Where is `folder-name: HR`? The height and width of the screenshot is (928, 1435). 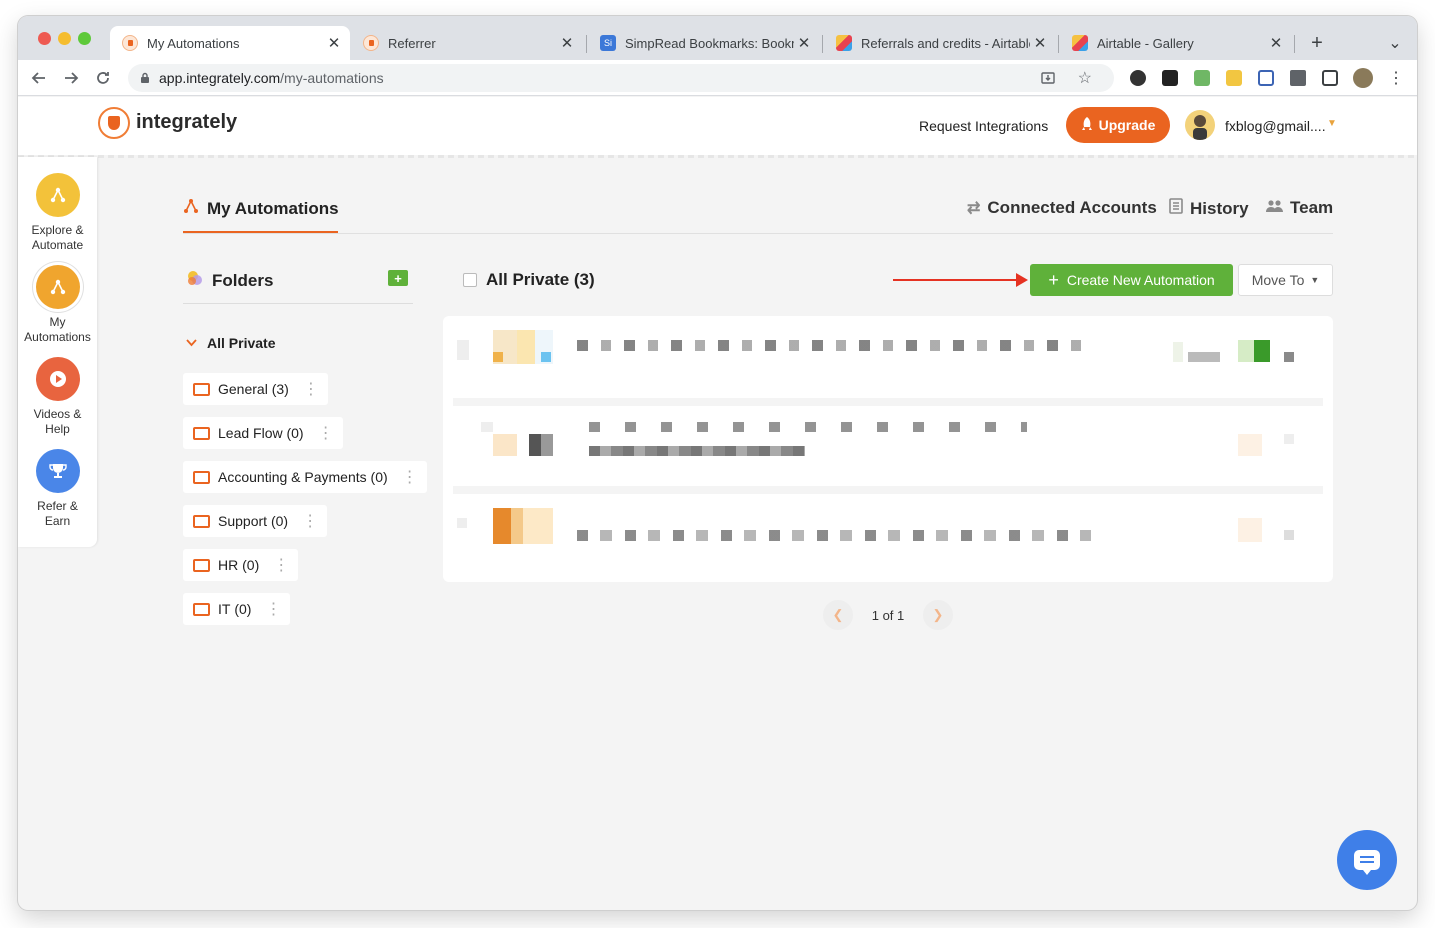
folder-name: HR is located at coordinates (228, 565).